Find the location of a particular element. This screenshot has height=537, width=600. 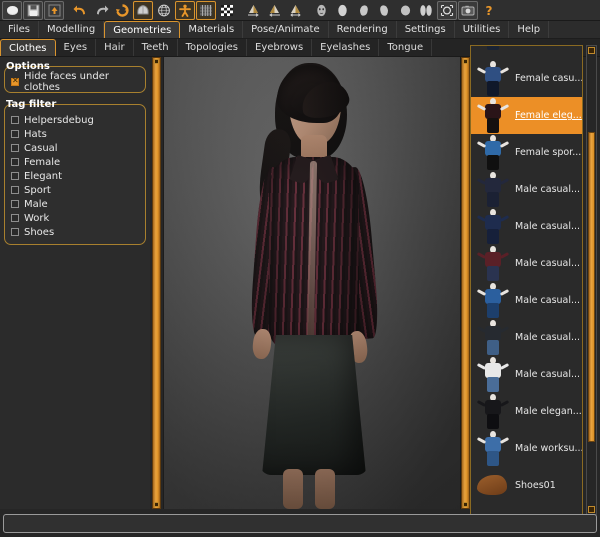

checkbox-label: Female is located at coordinates (42, 162).